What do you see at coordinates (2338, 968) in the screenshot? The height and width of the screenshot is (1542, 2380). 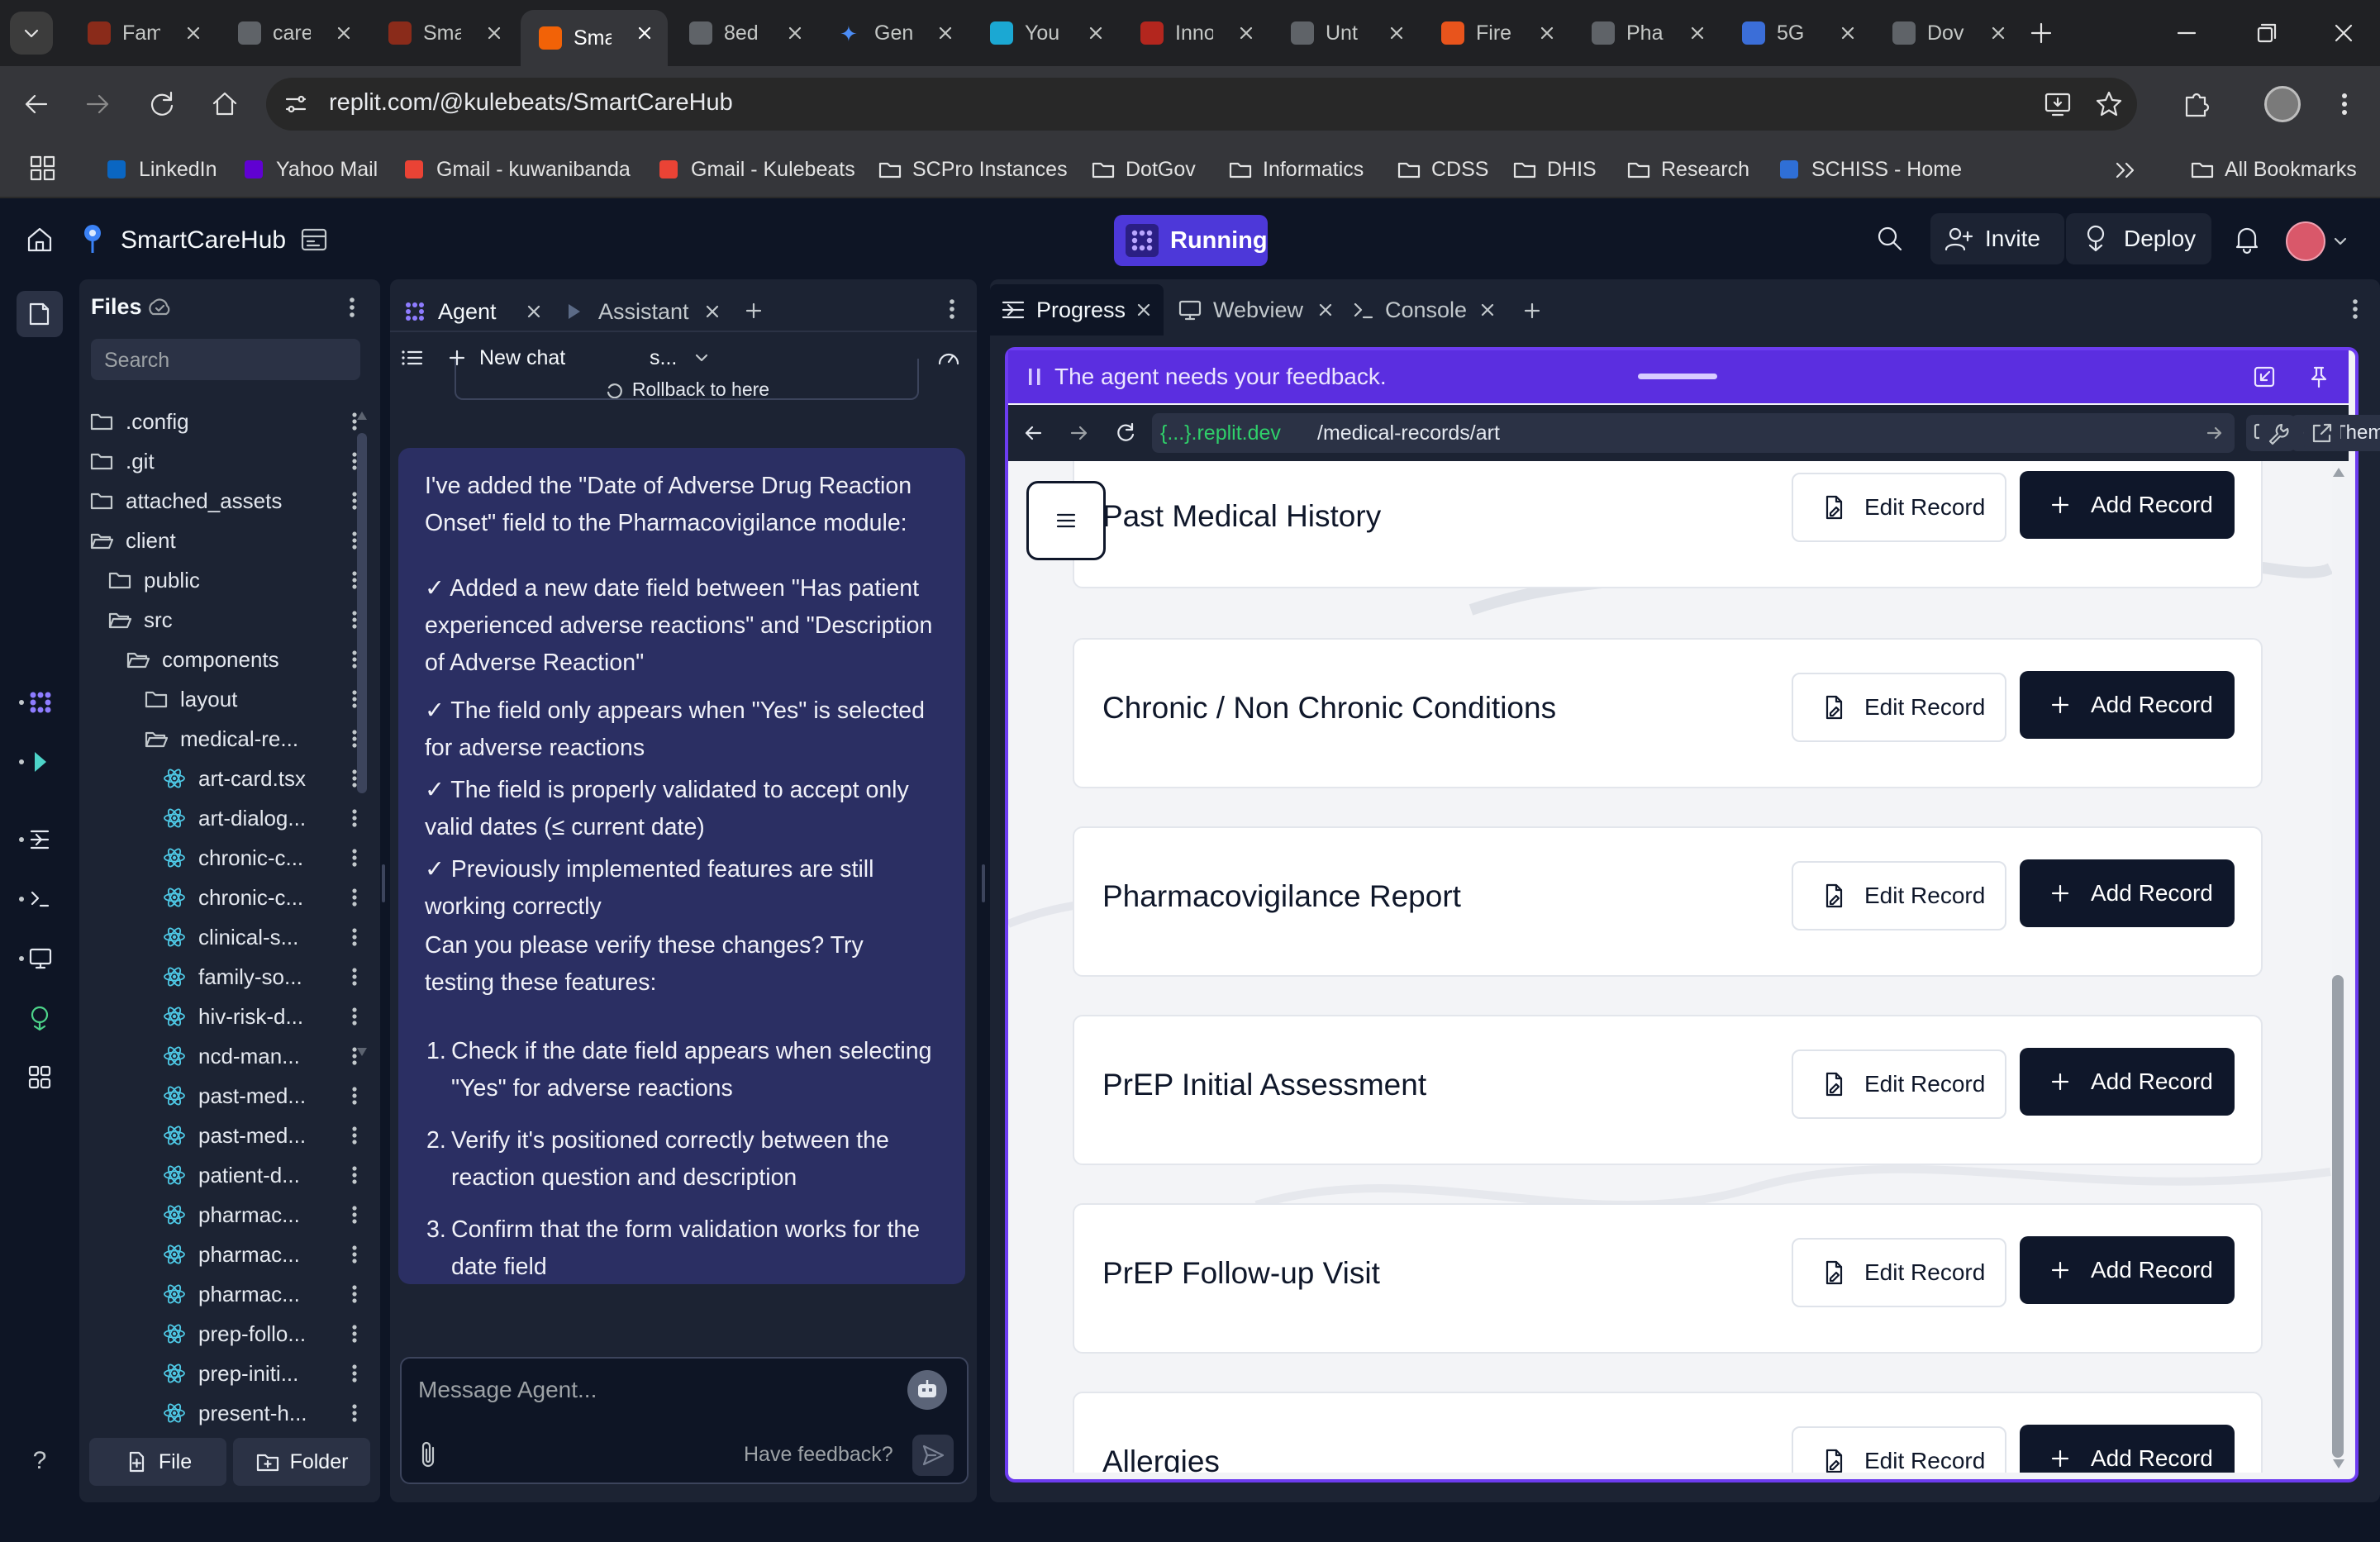 I see `preview-scrollbar` at bounding box center [2338, 968].